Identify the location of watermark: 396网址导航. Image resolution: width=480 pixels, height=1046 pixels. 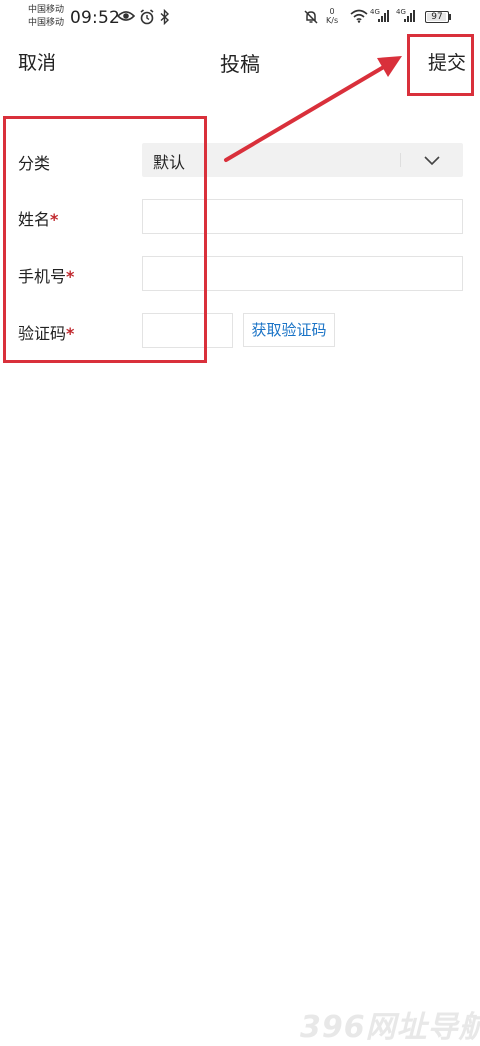
(390, 1027).